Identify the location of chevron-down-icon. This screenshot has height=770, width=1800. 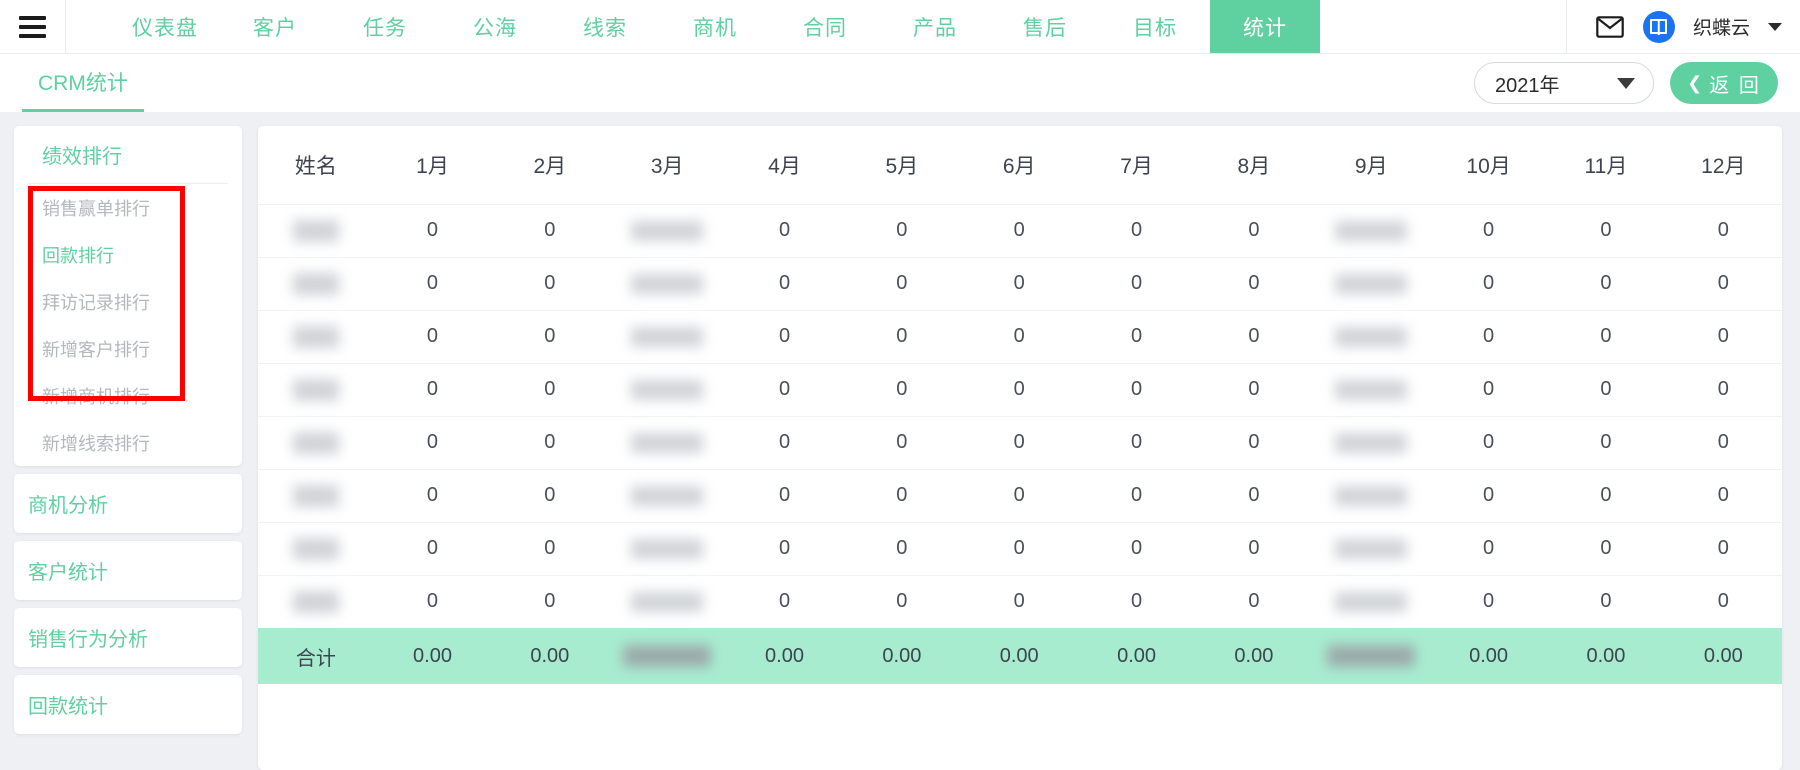
(1775, 26).